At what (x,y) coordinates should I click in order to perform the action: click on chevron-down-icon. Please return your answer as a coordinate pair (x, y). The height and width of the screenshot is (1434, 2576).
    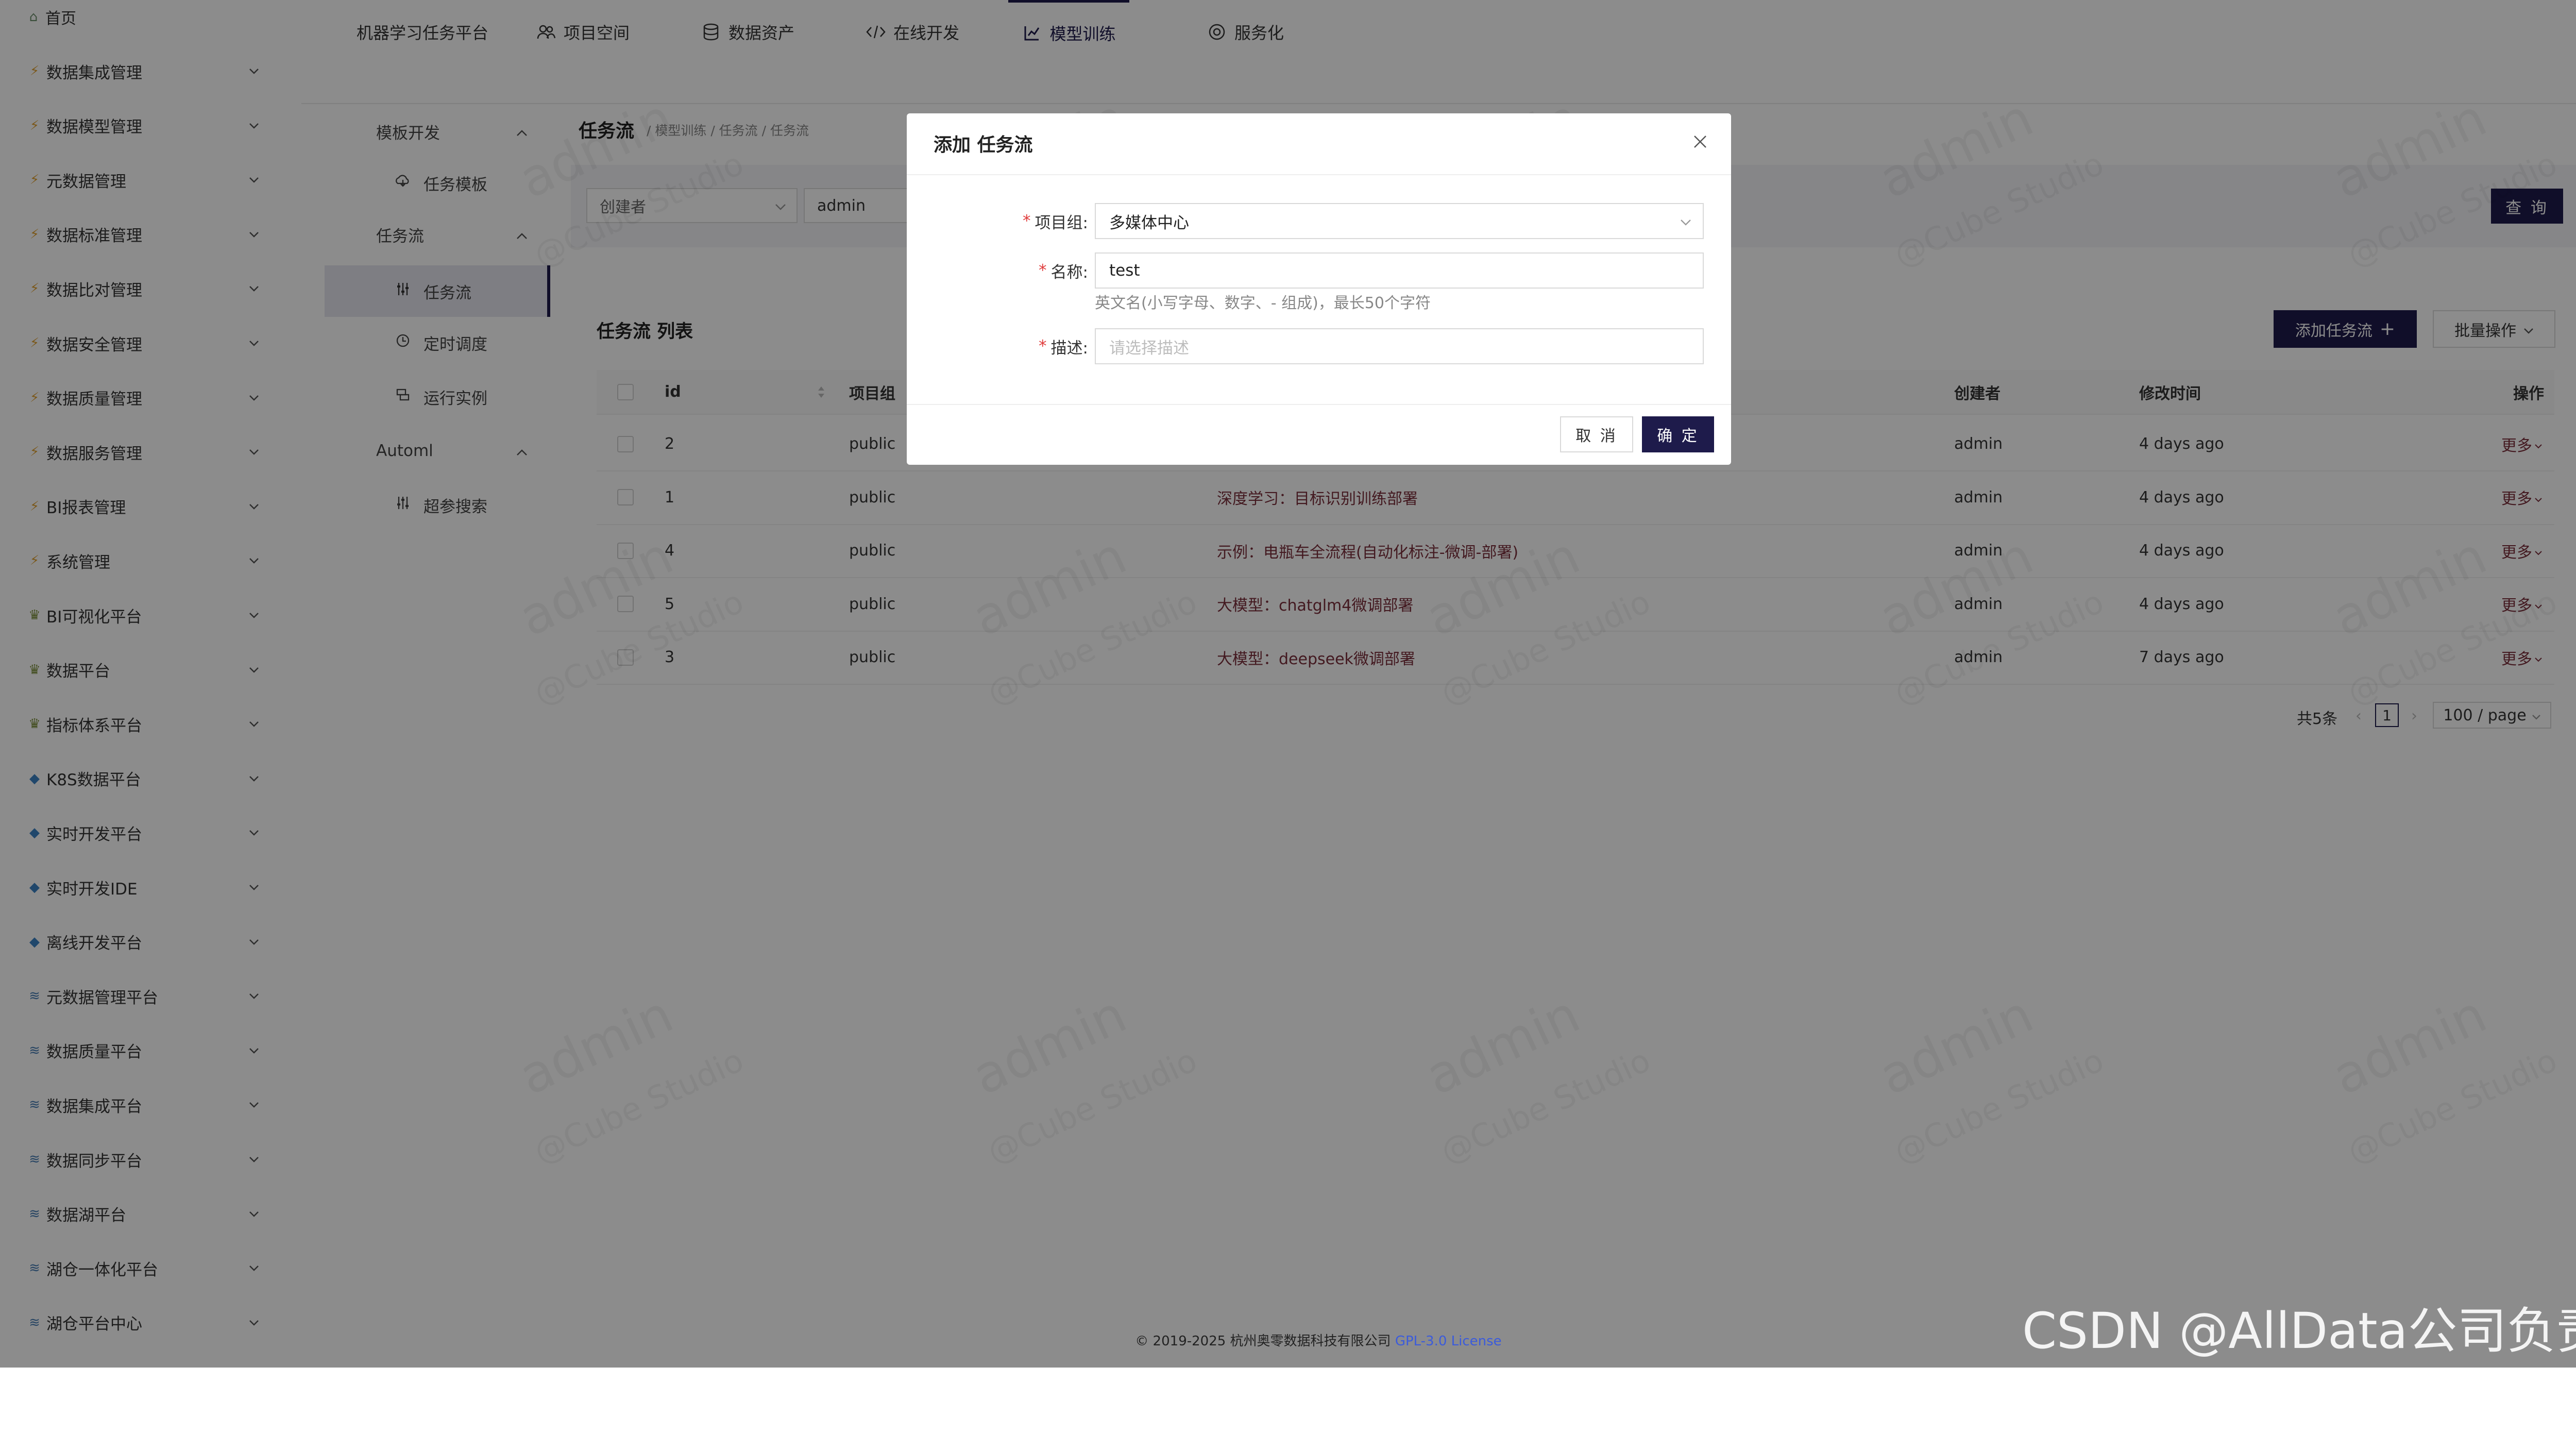
    Looking at the image, I should click on (1685, 221).